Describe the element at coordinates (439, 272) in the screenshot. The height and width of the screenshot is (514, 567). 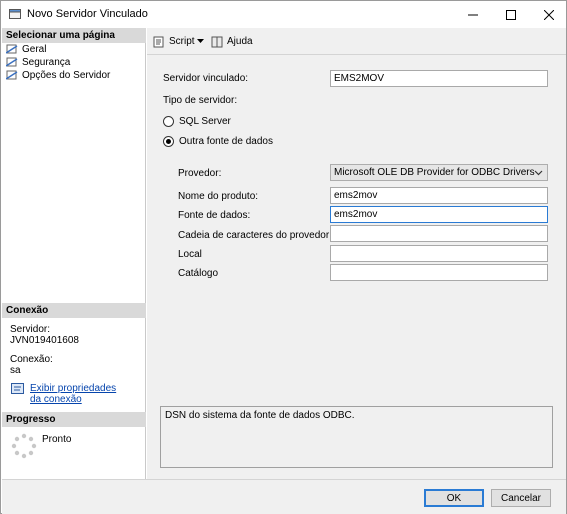
I see `catalog-input` at that location.